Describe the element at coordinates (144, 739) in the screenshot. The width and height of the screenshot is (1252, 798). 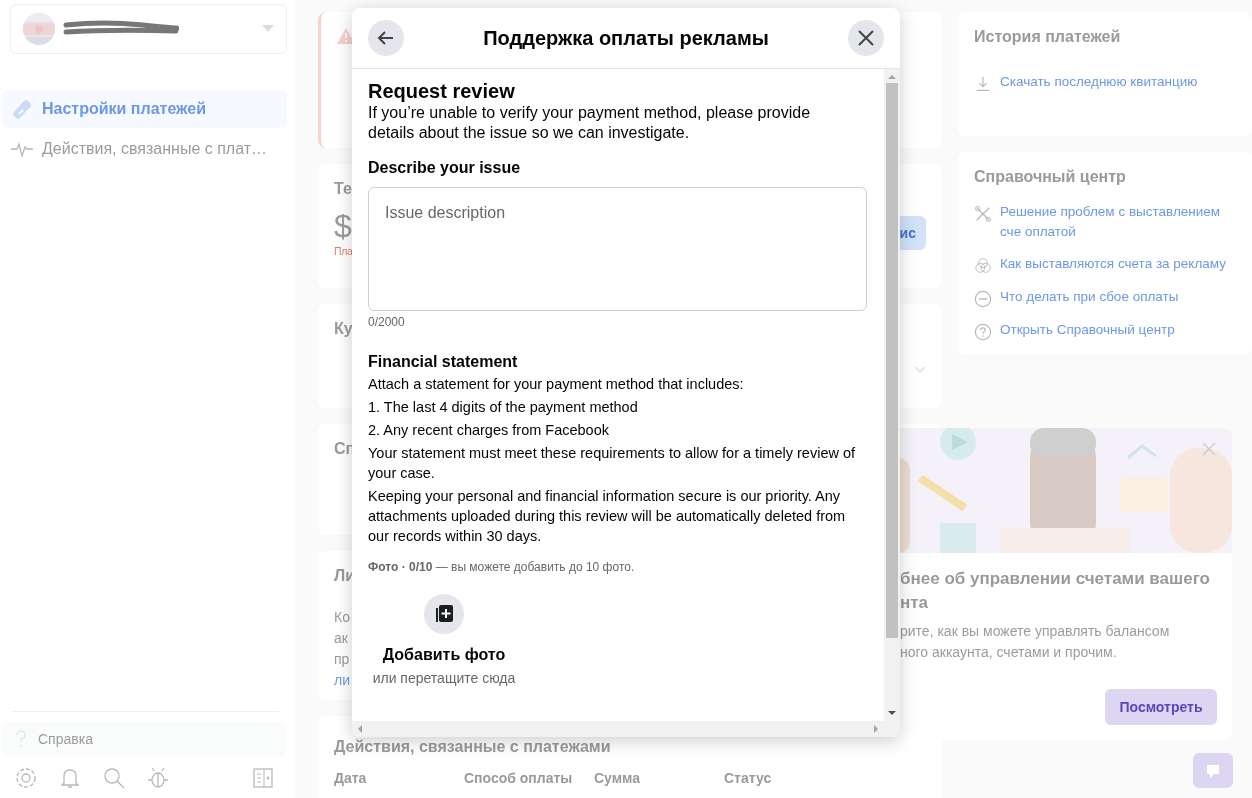
I see `help-item: Справка` at that location.